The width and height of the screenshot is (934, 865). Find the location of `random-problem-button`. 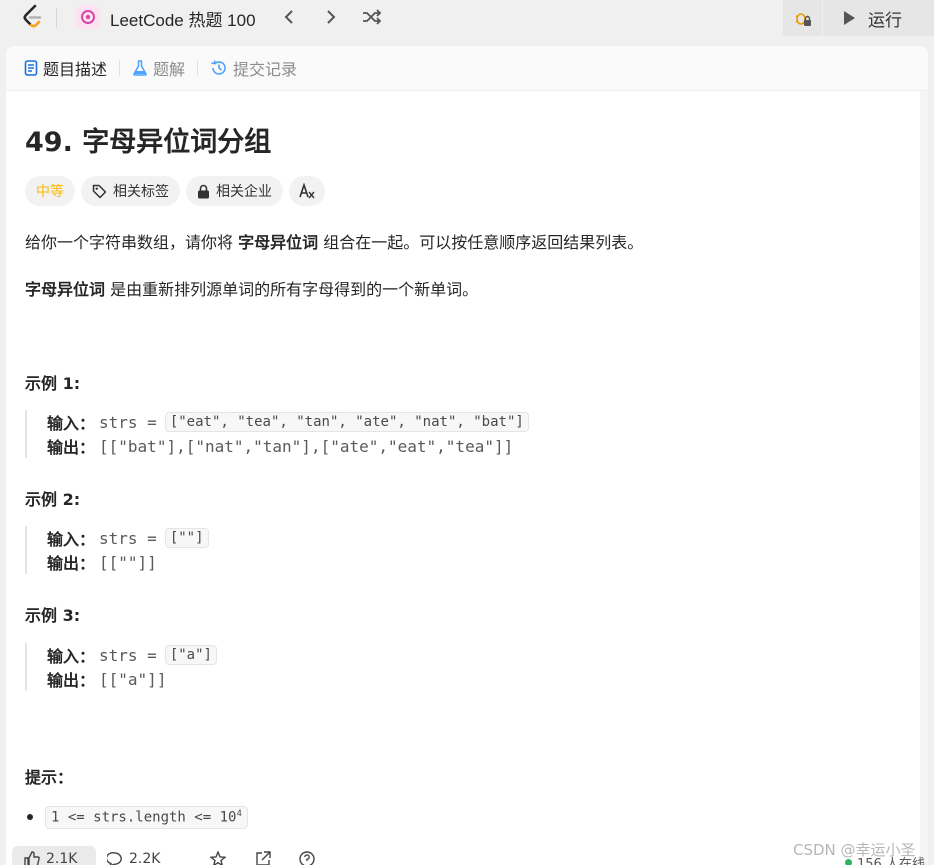

random-problem-button is located at coordinates (372, 17).